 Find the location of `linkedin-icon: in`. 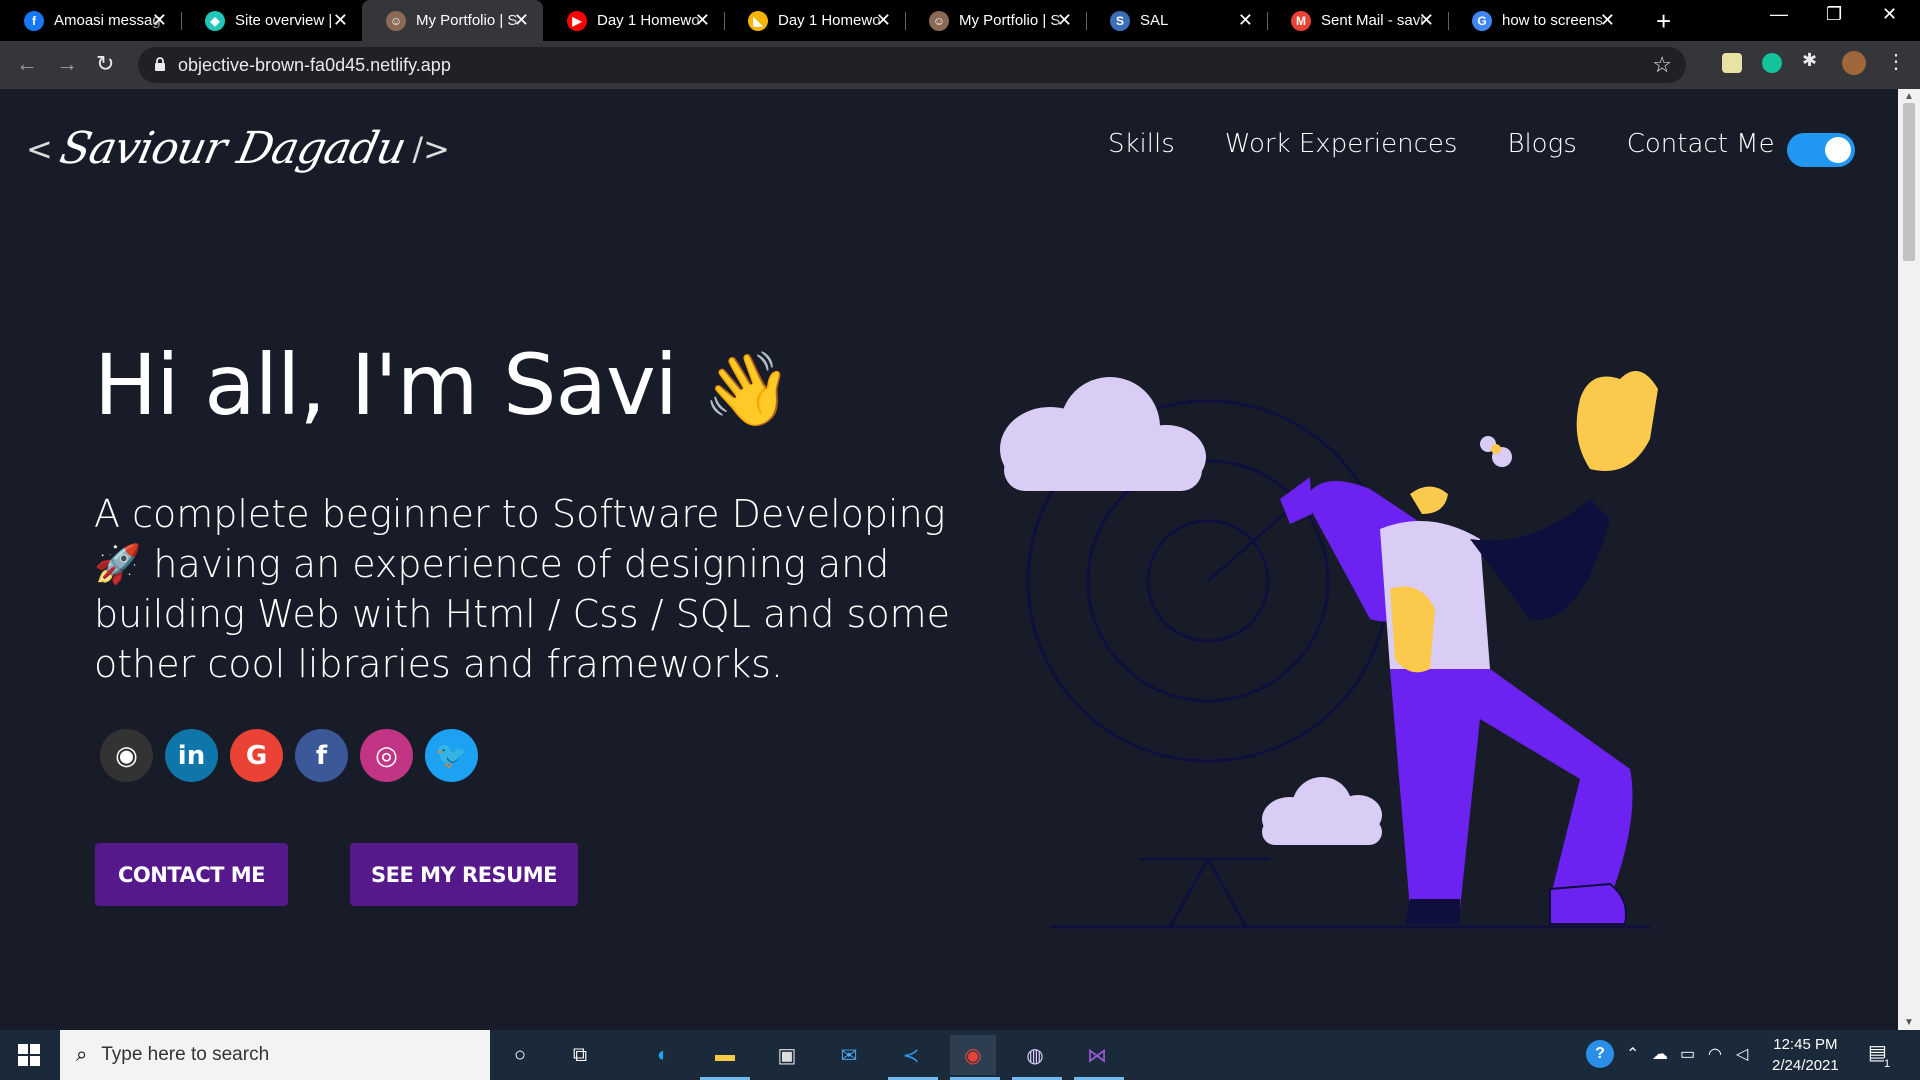

linkedin-icon: in is located at coordinates (191, 755).